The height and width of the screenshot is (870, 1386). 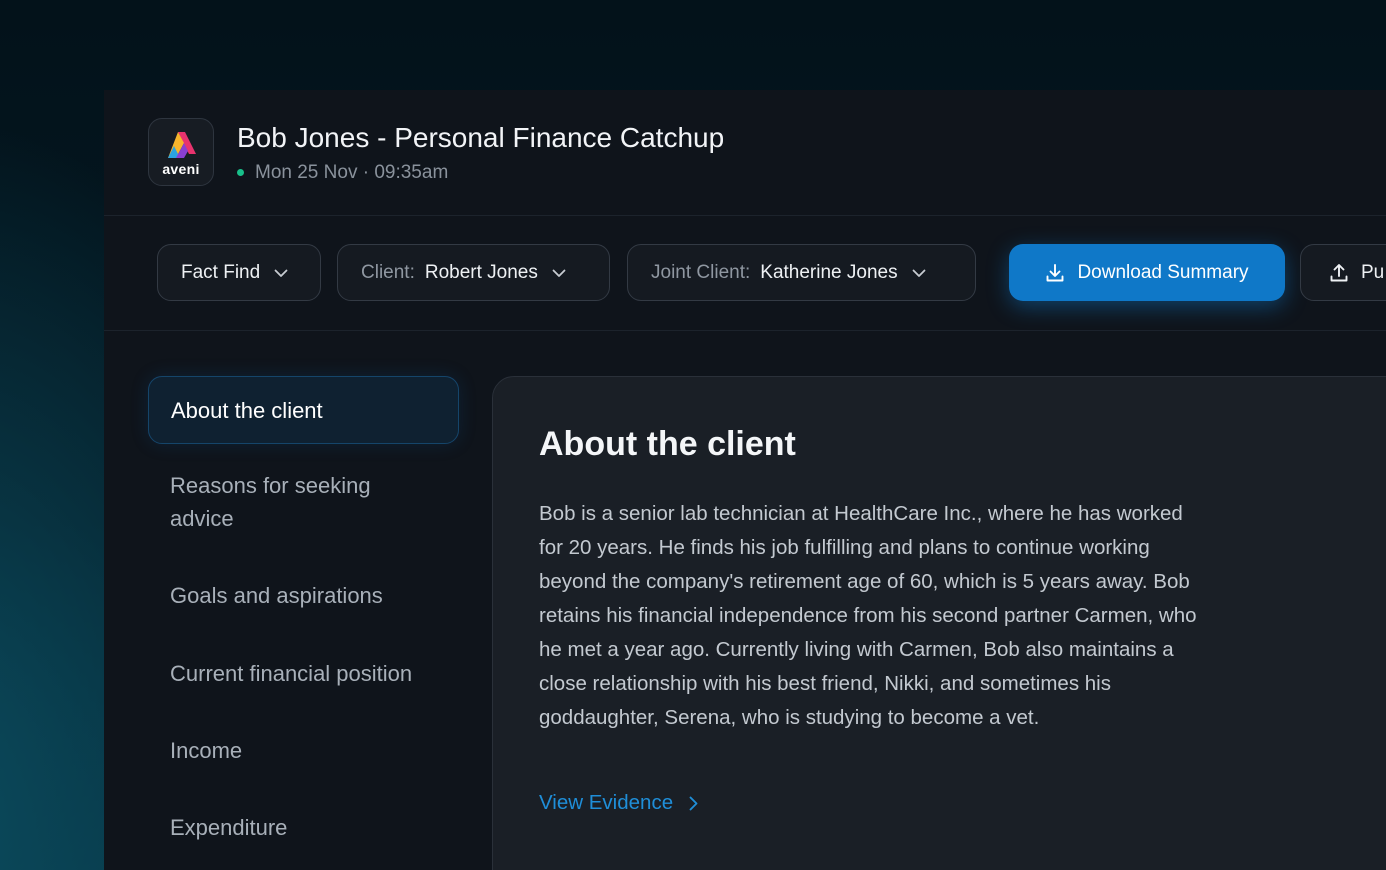 What do you see at coordinates (481, 272) in the screenshot?
I see `client-value: Robert Jones` at bounding box center [481, 272].